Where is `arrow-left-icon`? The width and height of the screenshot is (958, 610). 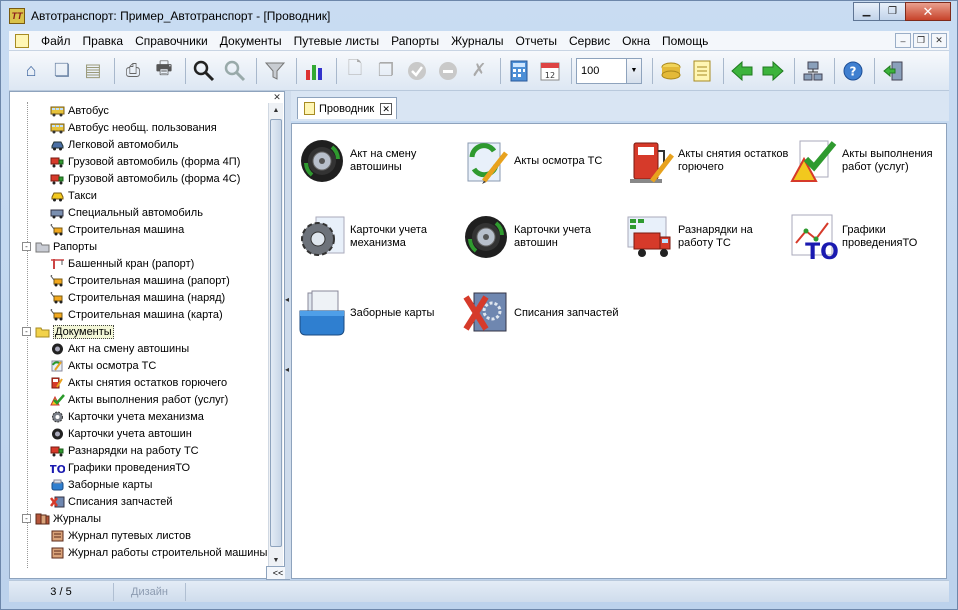 arrow-left-icon is located at coordinates (742, 71).